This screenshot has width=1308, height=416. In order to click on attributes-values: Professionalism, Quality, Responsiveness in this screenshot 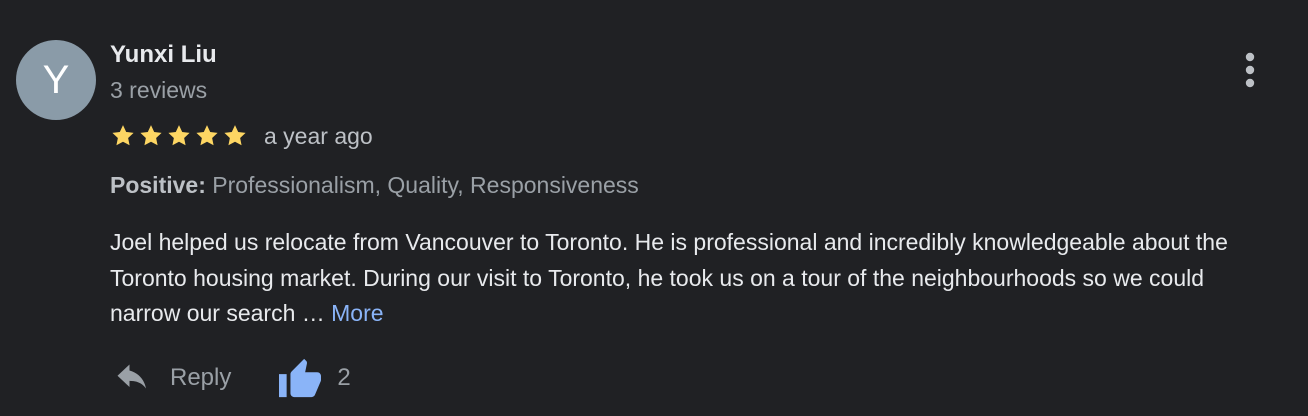, I will do `click(425, 185)`.